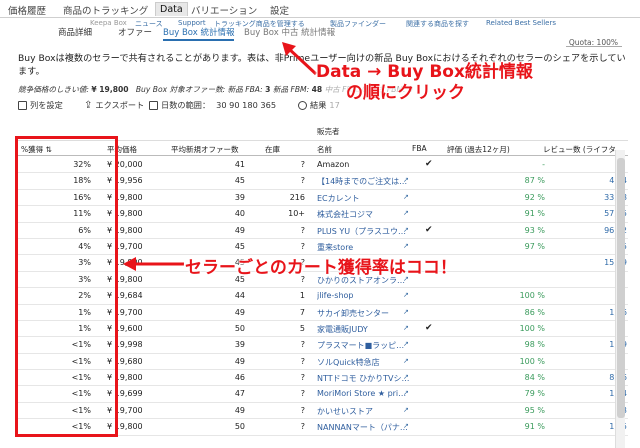 Image resolution: width=640 pixels, height=448 pixels. I want to click on tab-data: Data, so click(171, 9).